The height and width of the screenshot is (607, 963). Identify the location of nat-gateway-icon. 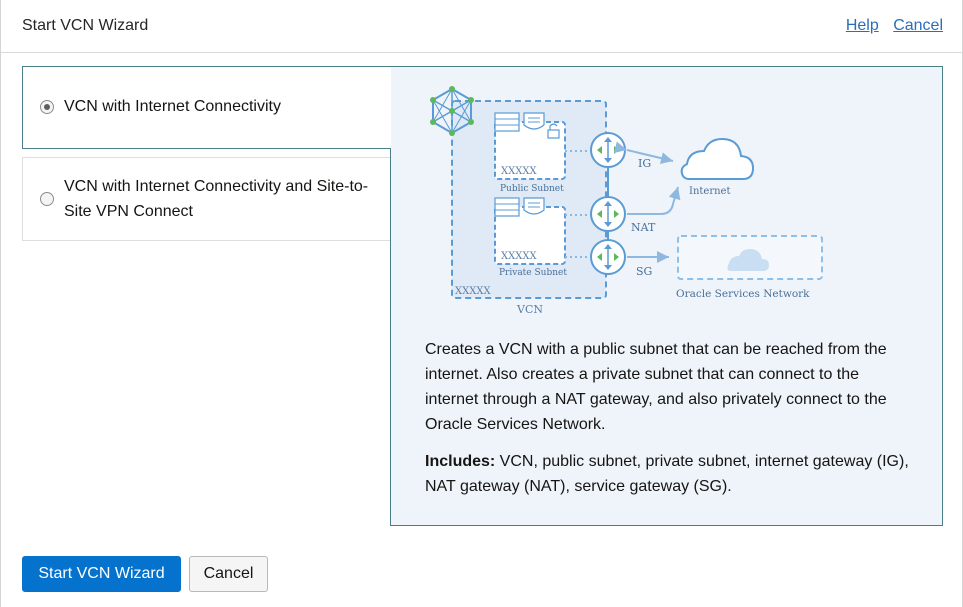
(608, 214).